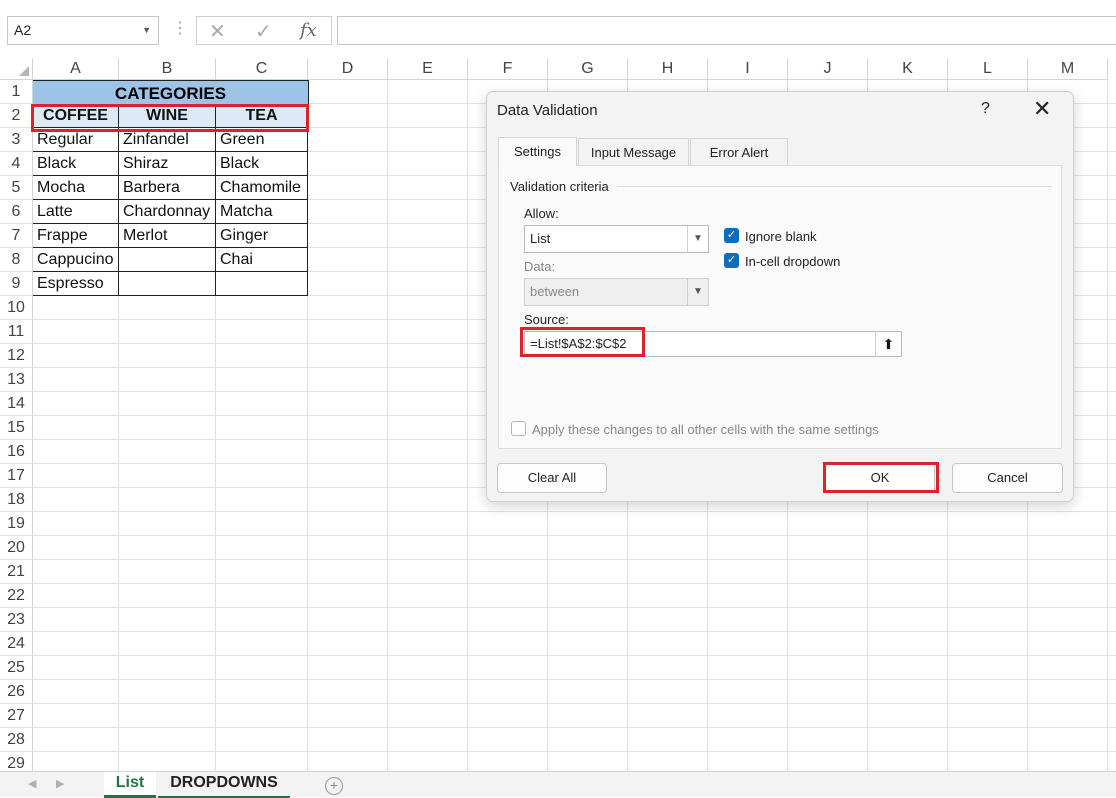 The image size is (1116, 798). Describe the element at coordinates (16, 668) in the screenshot. I see `row-header: 25` at that location.